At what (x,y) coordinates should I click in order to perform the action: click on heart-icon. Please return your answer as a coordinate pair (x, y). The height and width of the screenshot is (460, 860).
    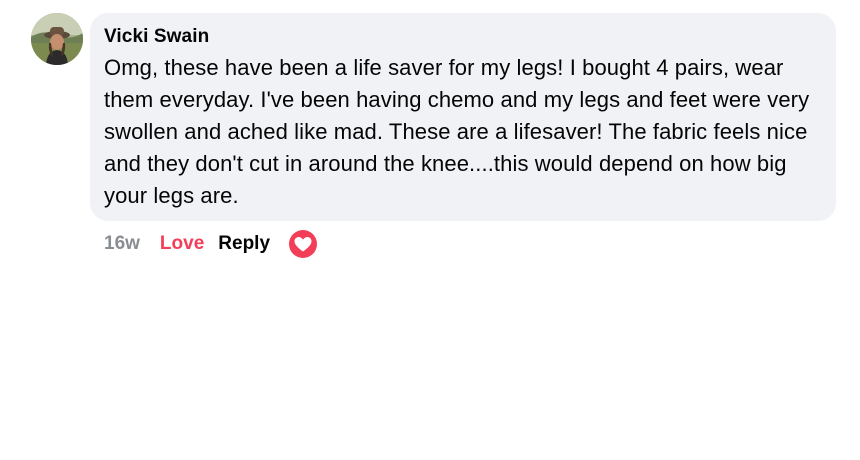
    Looking at the image, I should click on (303, 244).